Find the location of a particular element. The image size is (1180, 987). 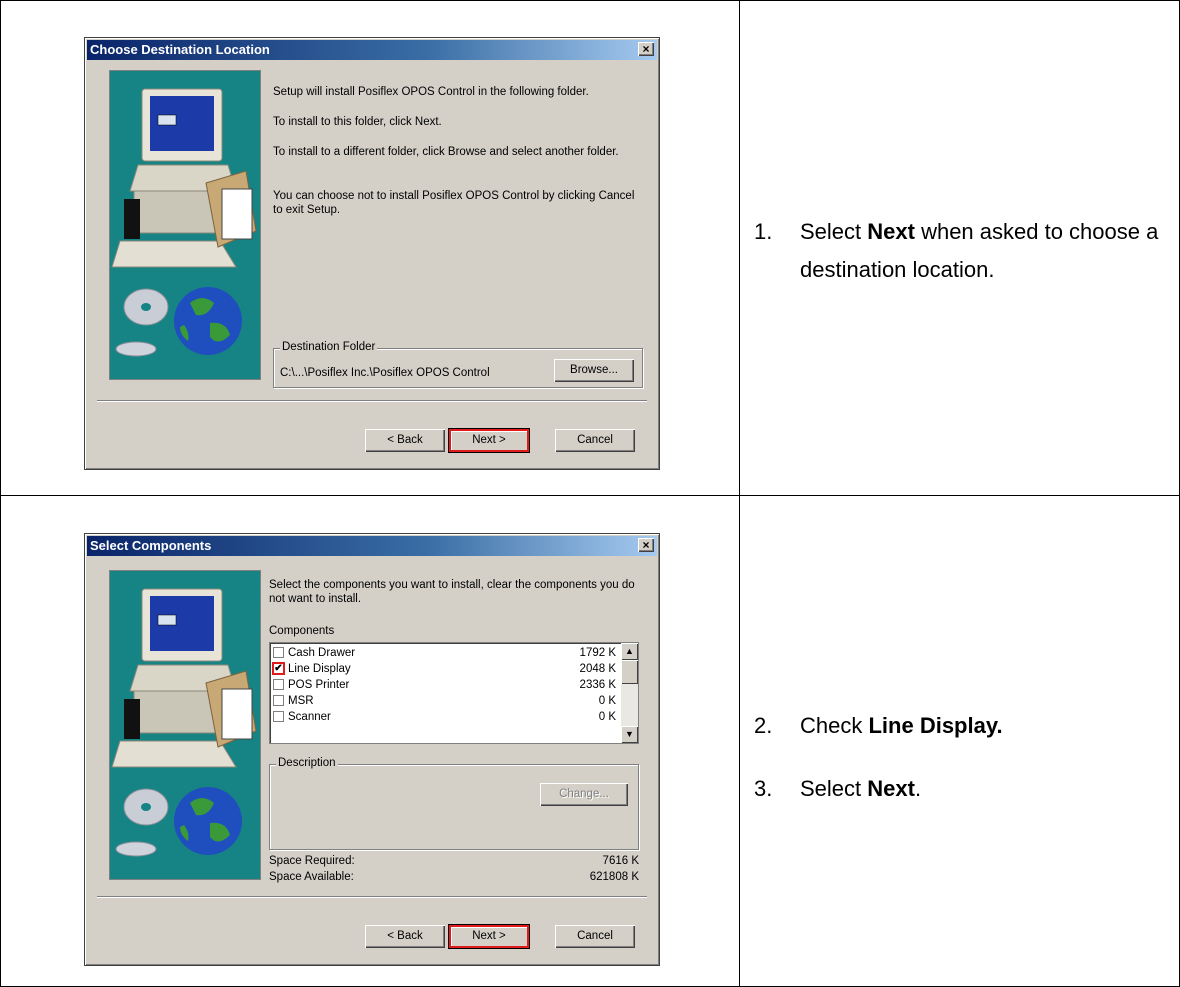

space-required-label: Space Required: is located at coordinates (312, 861).